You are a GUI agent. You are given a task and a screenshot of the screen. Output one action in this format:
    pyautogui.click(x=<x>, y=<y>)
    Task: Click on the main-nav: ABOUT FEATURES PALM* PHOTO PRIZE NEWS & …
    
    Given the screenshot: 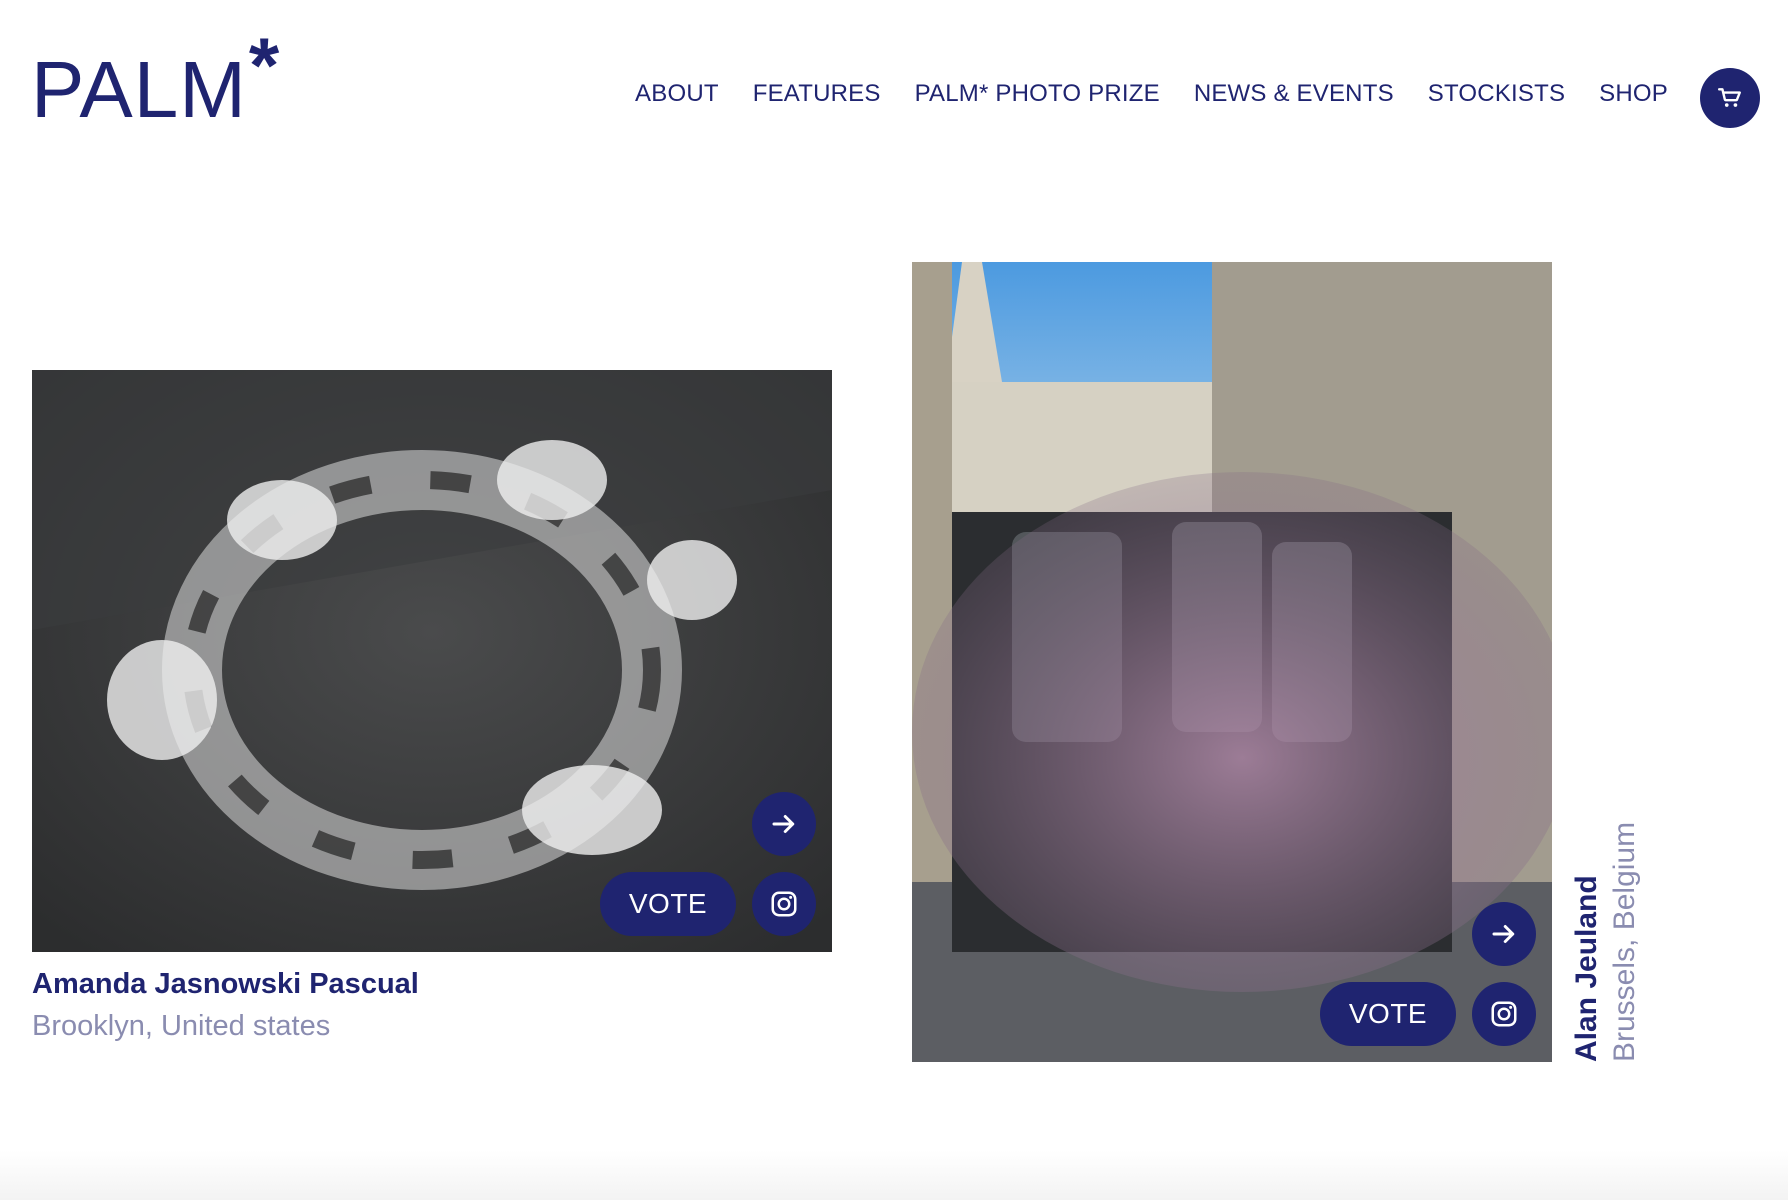 What is the action you would take?
    pyautogui.click(x=1151, y=94)
    